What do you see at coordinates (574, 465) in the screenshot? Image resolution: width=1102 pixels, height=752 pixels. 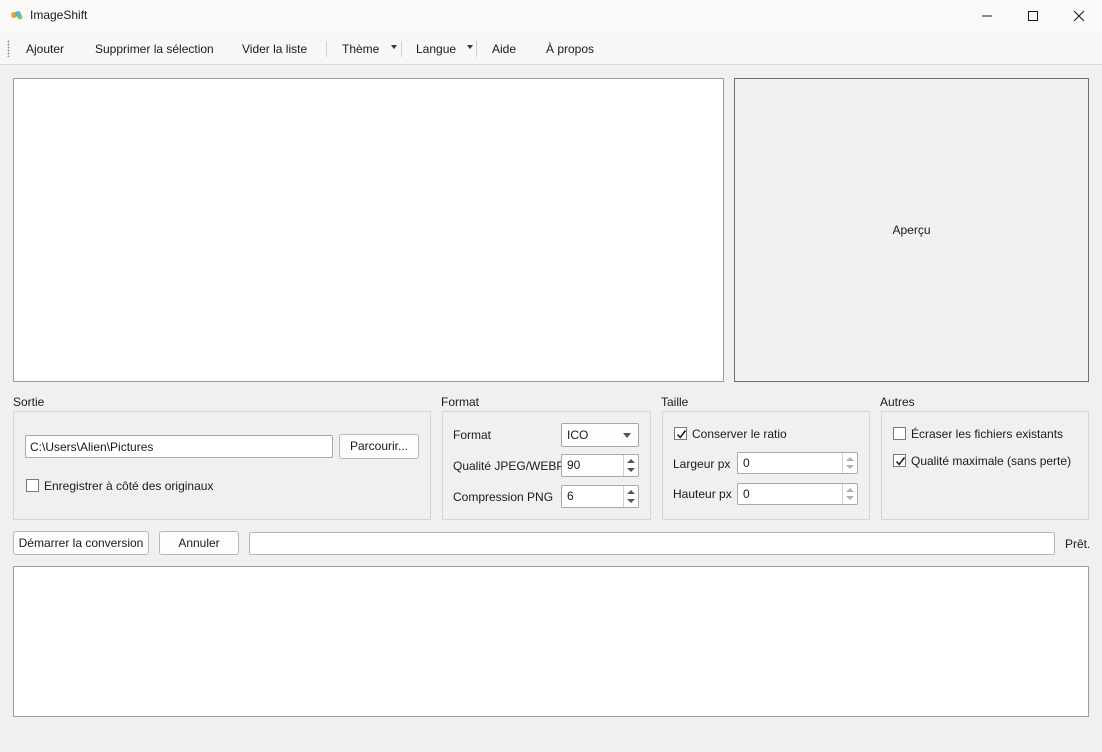 I see `jpeg-quality-value: 90` at bounding box center [574, 465].